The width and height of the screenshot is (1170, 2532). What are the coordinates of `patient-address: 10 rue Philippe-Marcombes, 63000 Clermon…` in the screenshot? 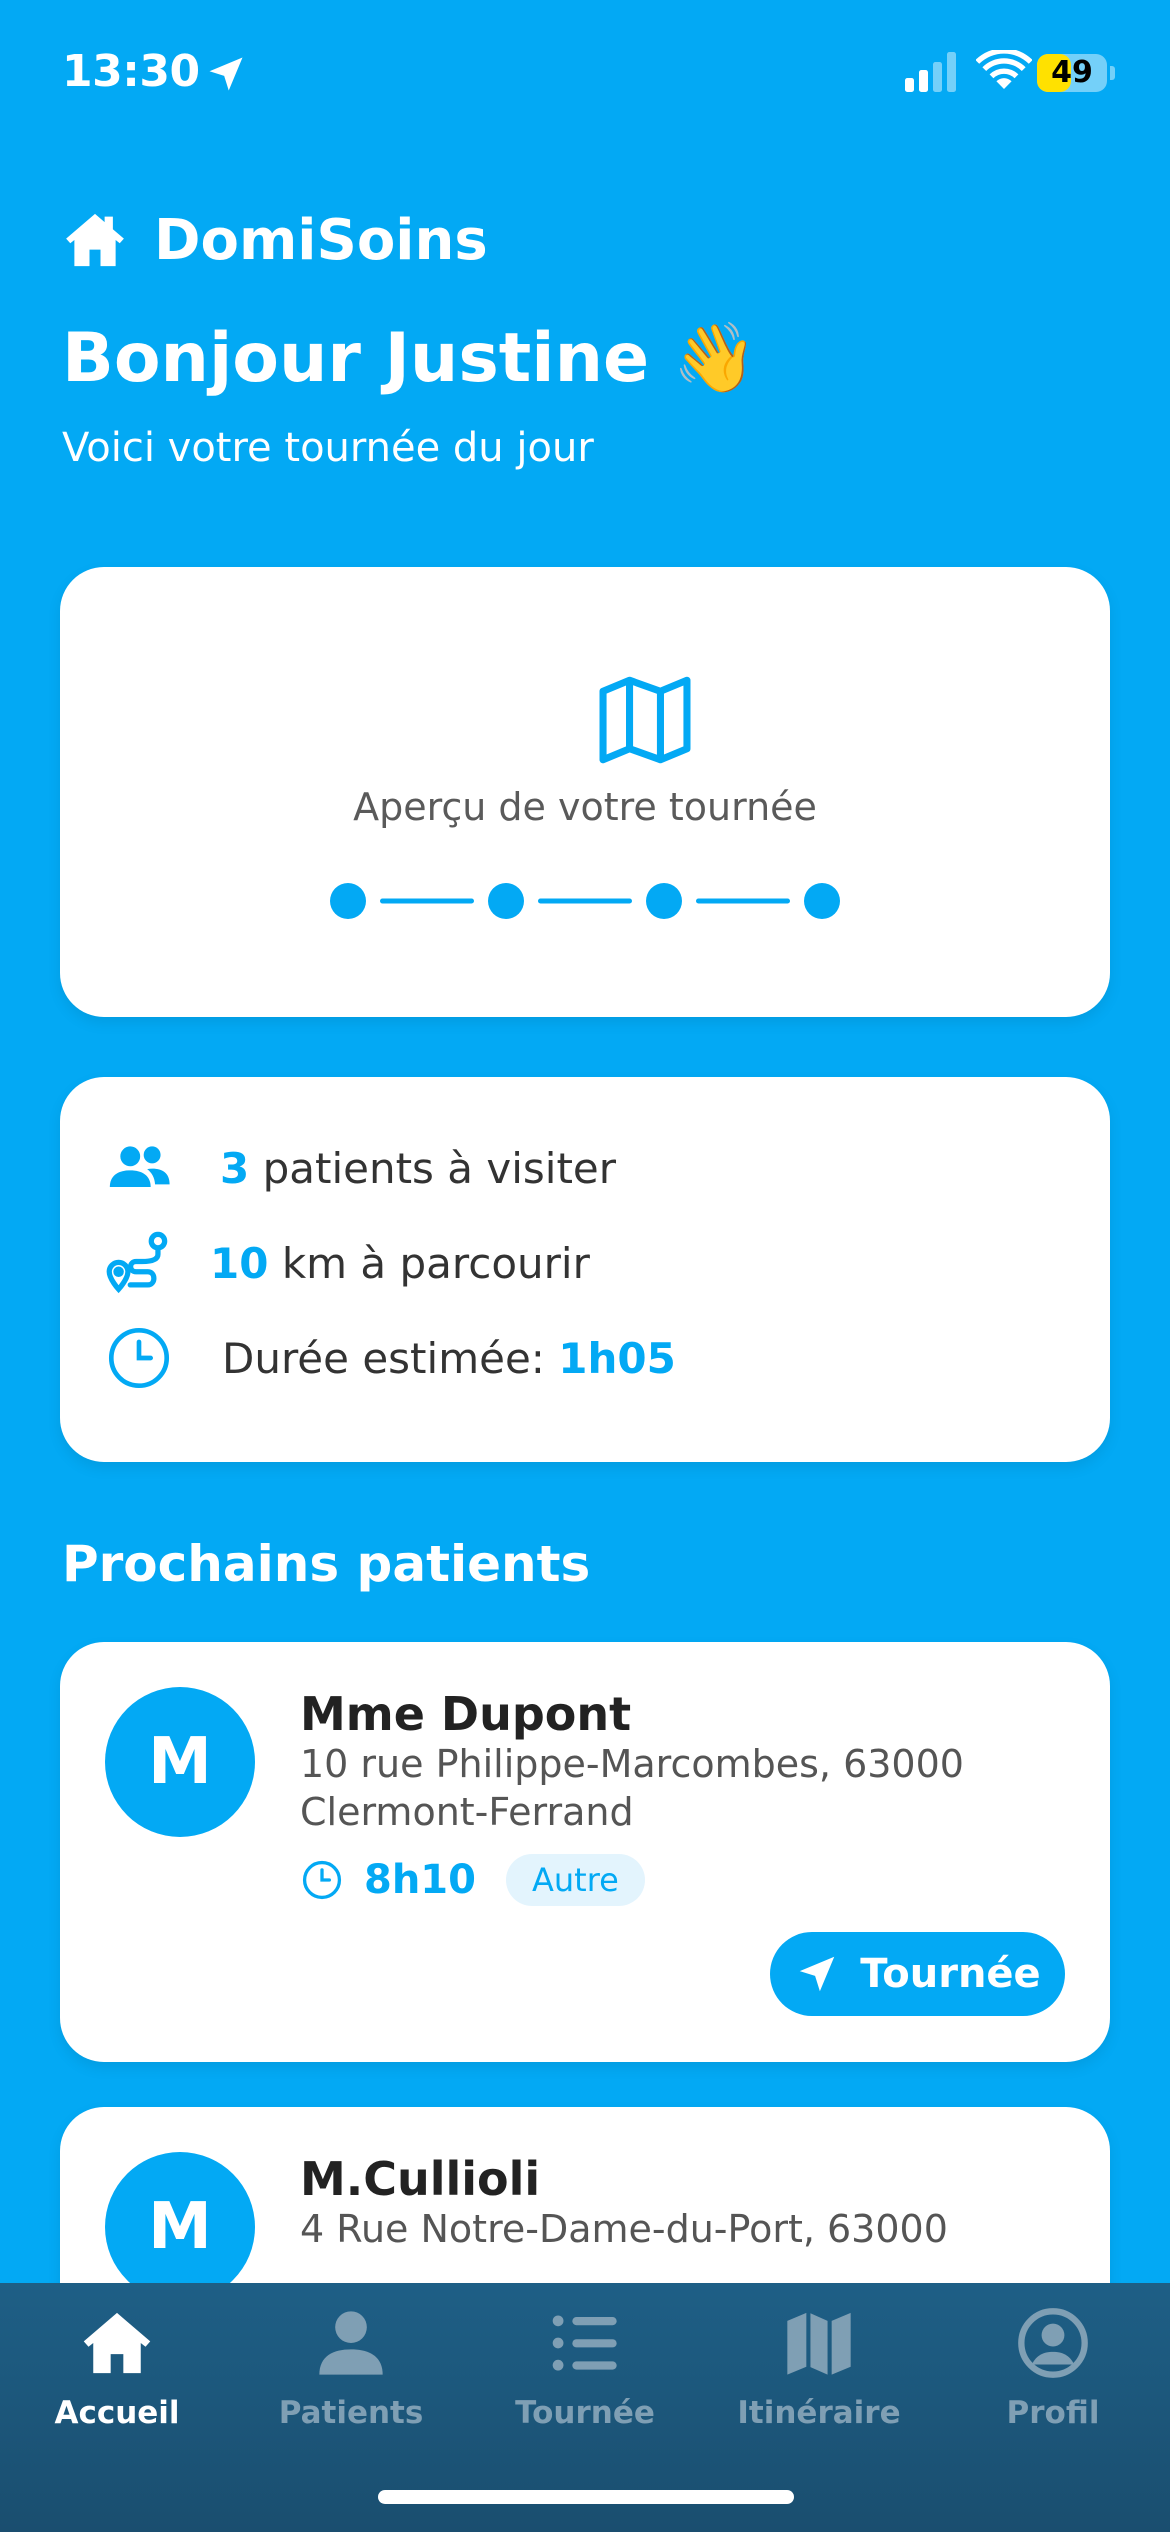 It's located at (632, 1788).